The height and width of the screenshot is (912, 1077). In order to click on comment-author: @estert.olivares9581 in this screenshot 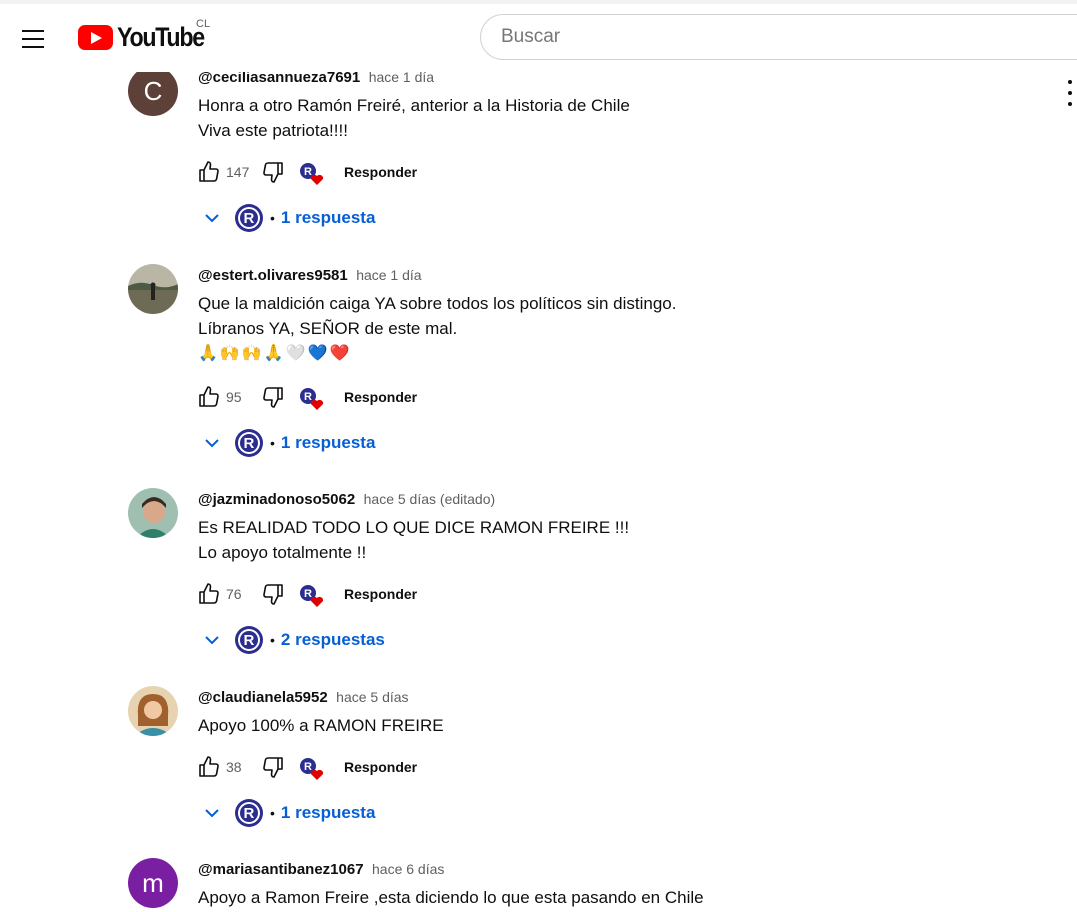, I will do `click(273, 275)`.